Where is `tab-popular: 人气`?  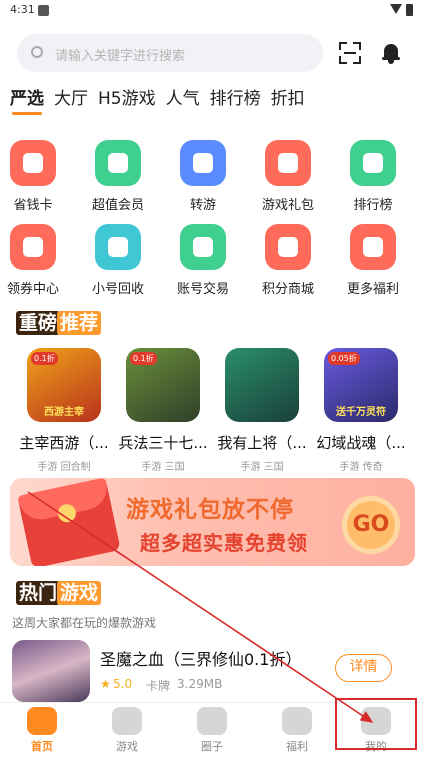
tab-popular: 人气 is located at coordinates (183, 96).